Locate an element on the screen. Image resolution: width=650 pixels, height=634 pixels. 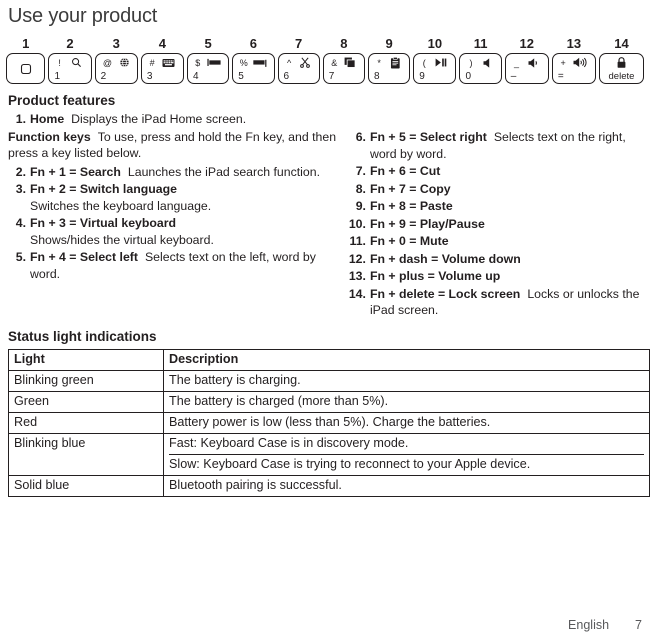
key-lower-legend: 0 is located at coordinates (468, 76).